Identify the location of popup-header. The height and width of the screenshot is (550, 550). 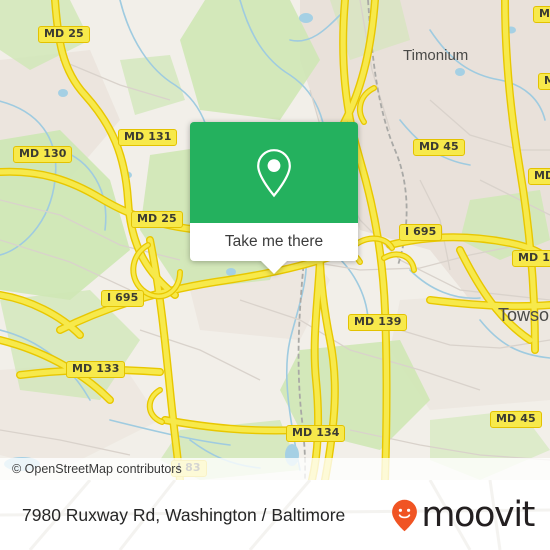
(274, 172).